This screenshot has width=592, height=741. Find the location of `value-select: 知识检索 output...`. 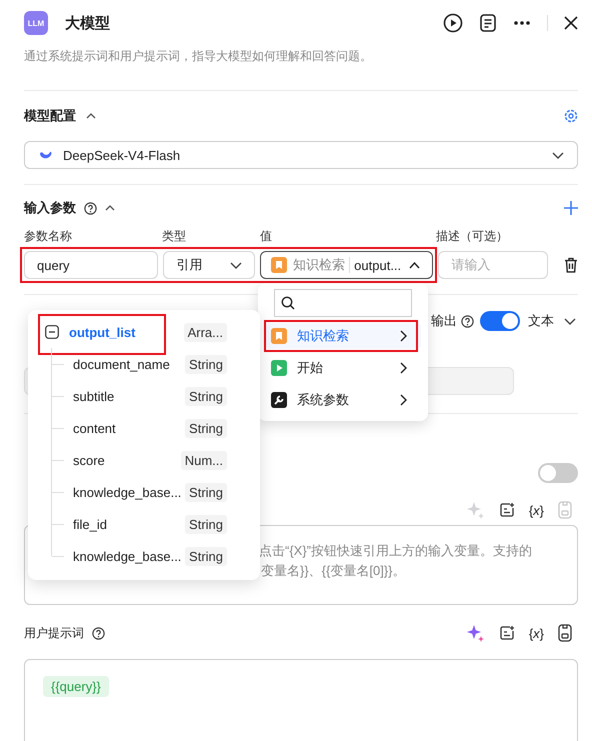

value-select: 知识检索 output... is located at coordinates (347, 265).